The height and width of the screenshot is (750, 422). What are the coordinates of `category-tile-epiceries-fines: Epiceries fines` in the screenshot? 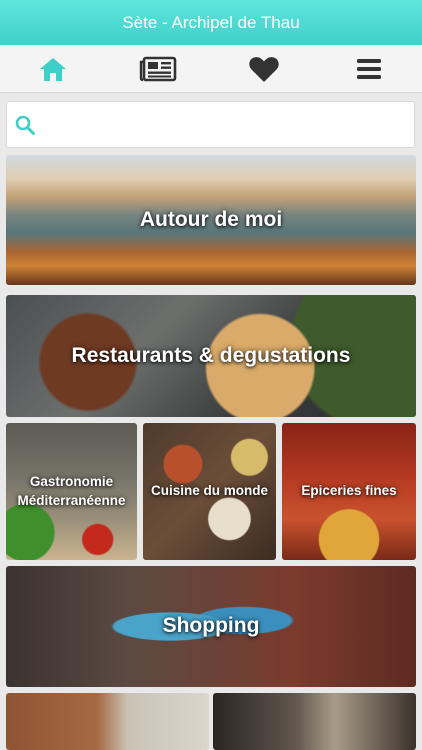 It's located at (349, 491).